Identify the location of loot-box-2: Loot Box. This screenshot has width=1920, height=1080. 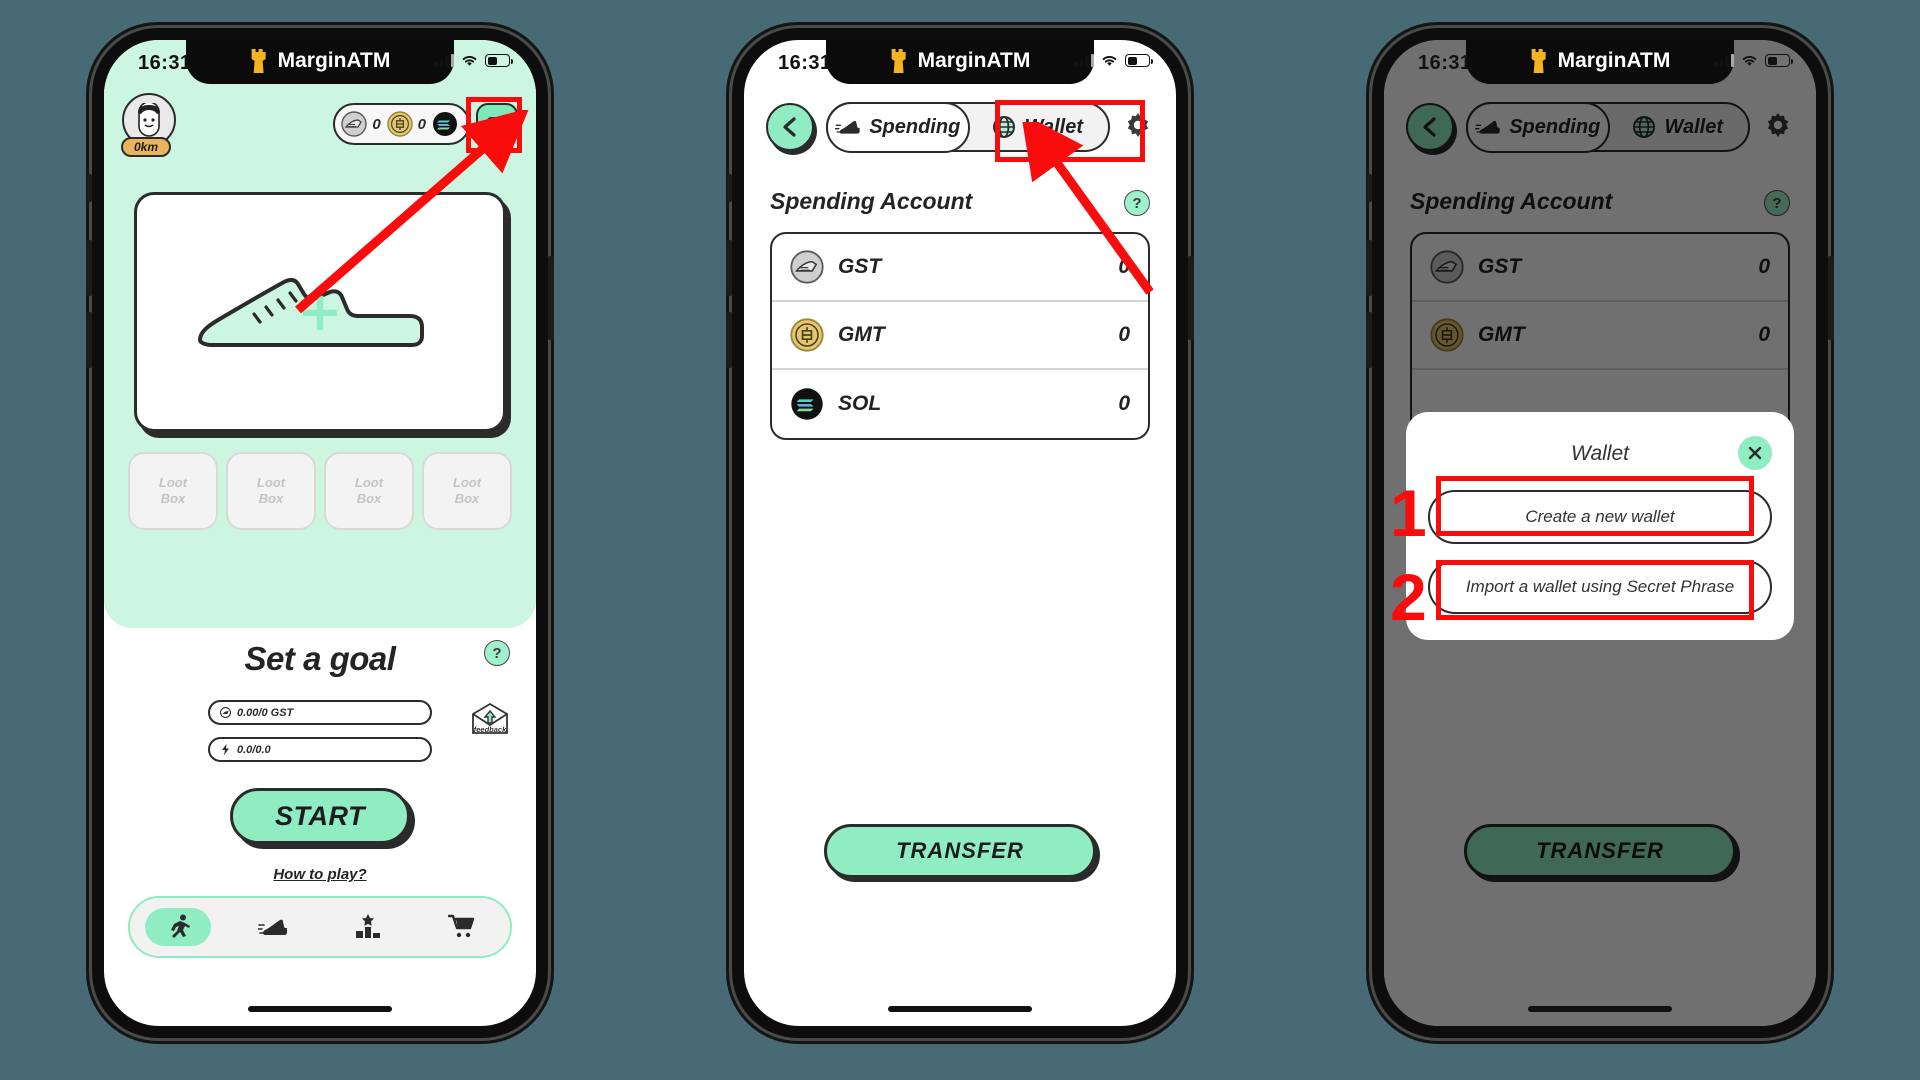
(271, 491).